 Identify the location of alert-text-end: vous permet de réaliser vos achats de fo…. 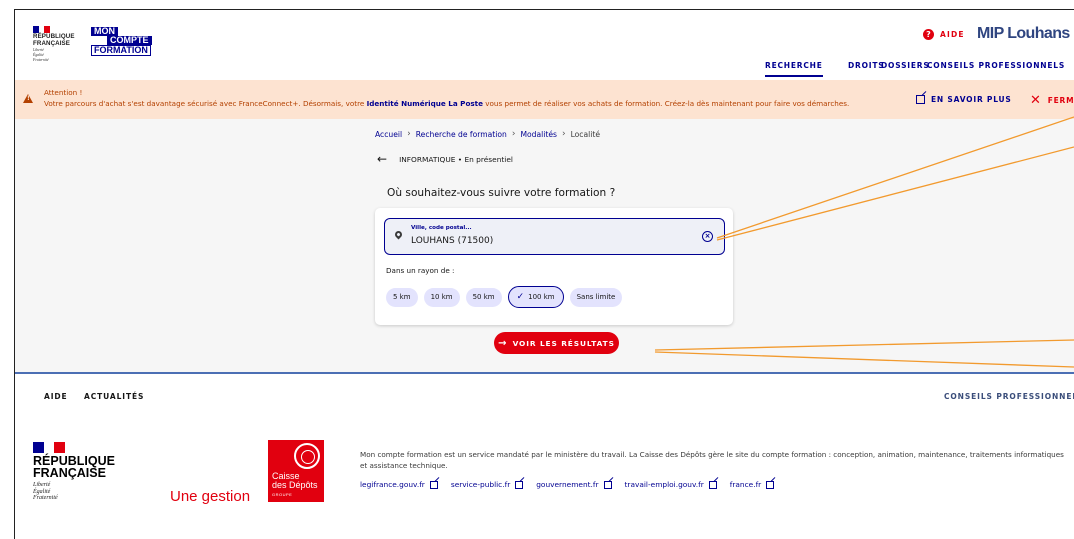
(666, 103).